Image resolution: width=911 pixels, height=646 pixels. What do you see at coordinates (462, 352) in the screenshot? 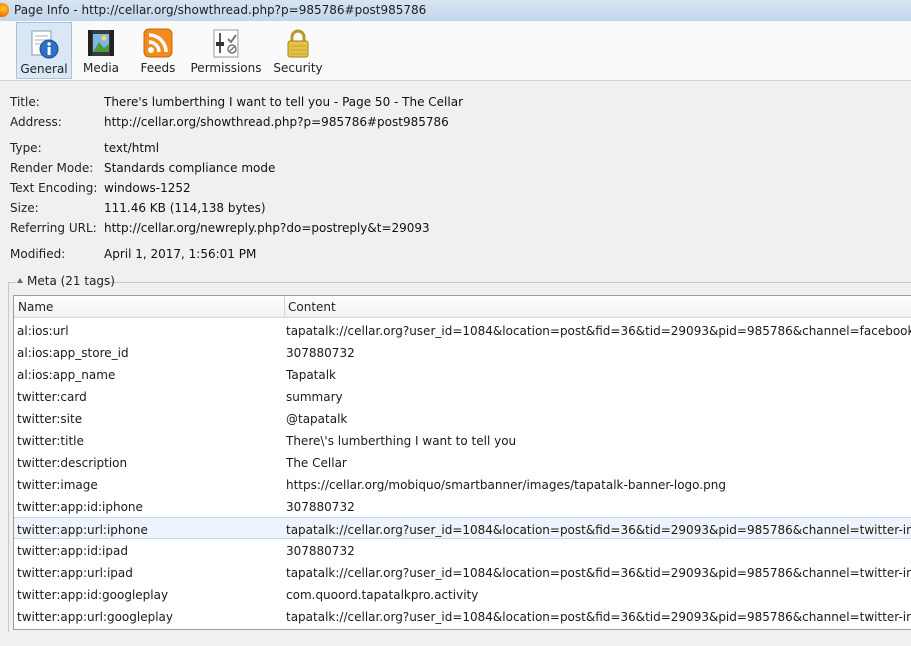
I see `table-row: al:ios:app_store_id 307880732` at bounding box center [462, 352].